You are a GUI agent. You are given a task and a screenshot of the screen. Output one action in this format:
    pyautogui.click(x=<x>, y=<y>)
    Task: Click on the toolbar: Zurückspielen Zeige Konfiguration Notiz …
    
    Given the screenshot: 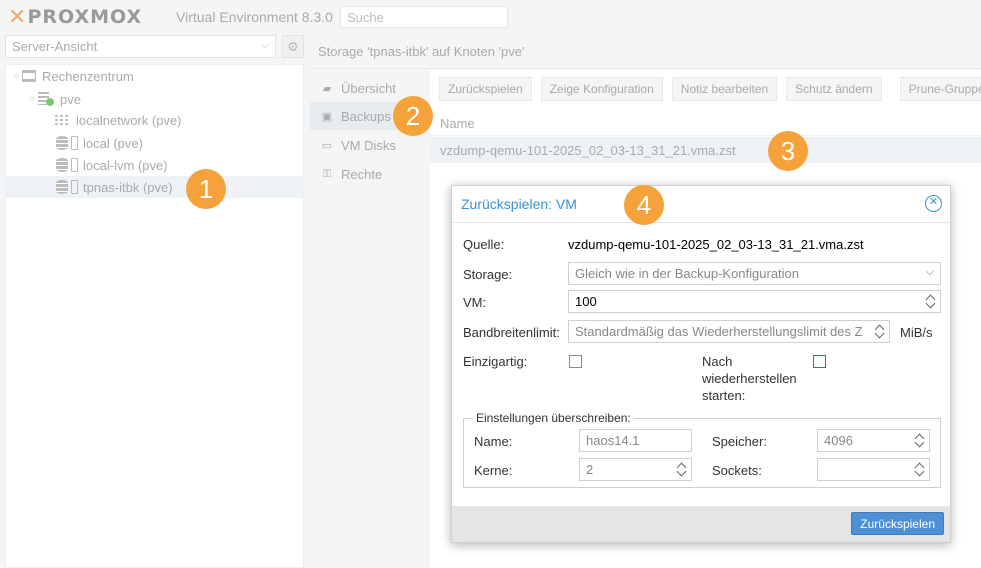 What is the action you would take?
    pyautogui.click(x=705, y=89)
    